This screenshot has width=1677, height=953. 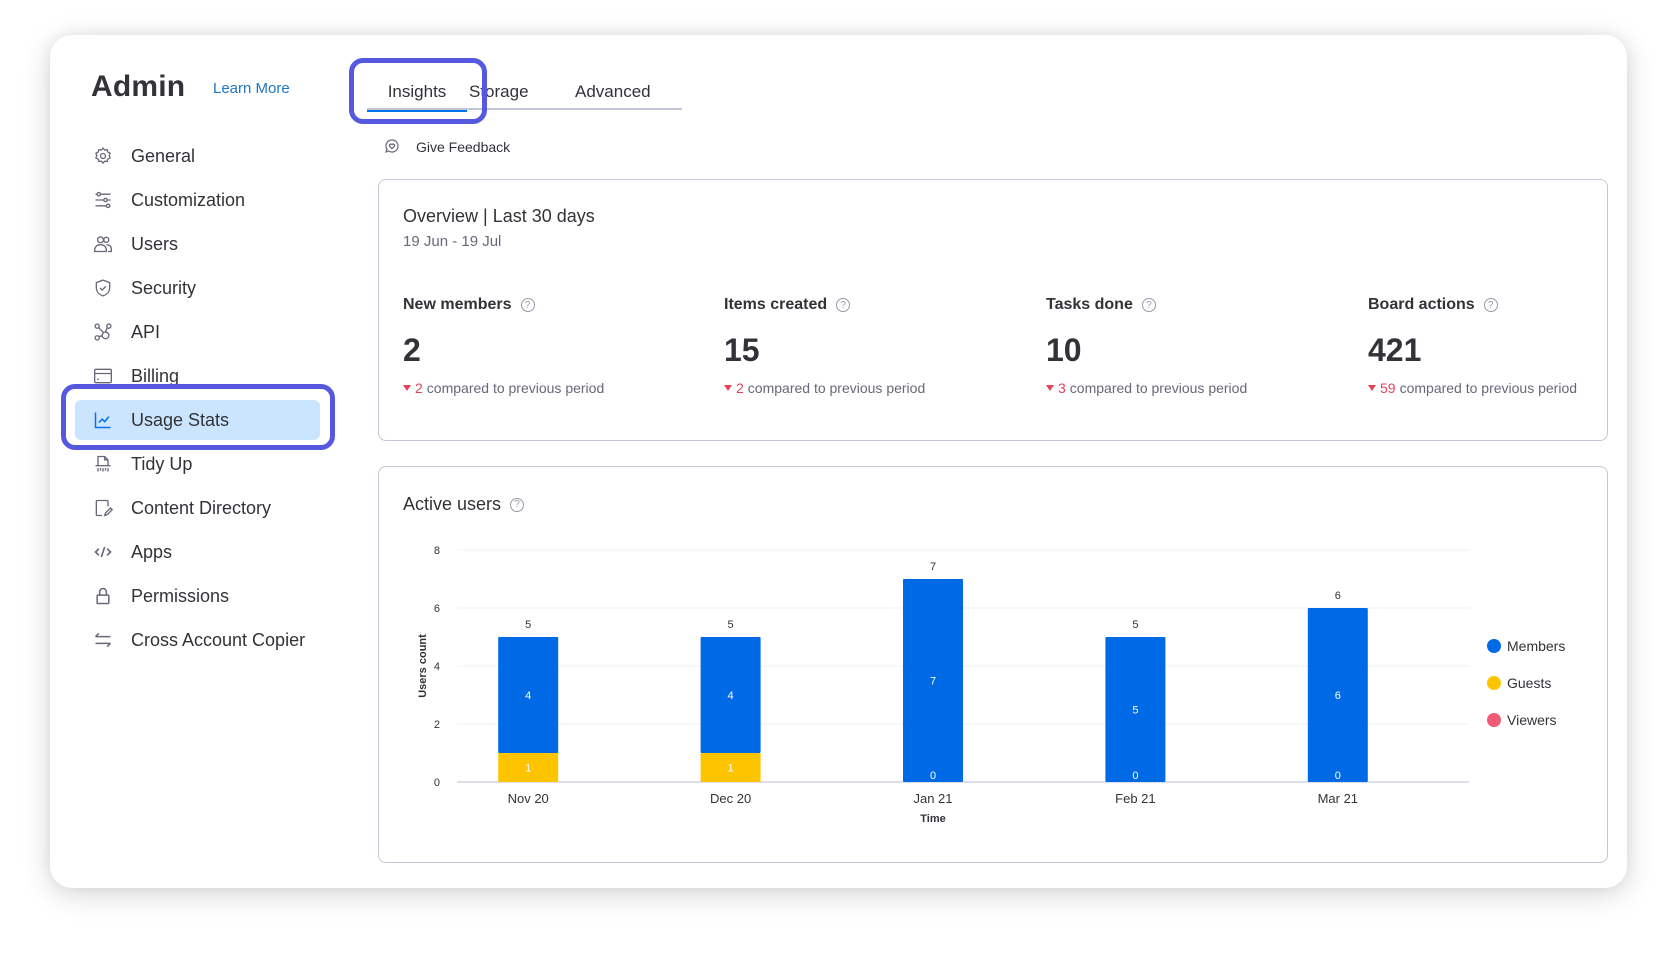 I want to click on sidebar-item-content-directory: Content Directory, so click(x=197, y=508).